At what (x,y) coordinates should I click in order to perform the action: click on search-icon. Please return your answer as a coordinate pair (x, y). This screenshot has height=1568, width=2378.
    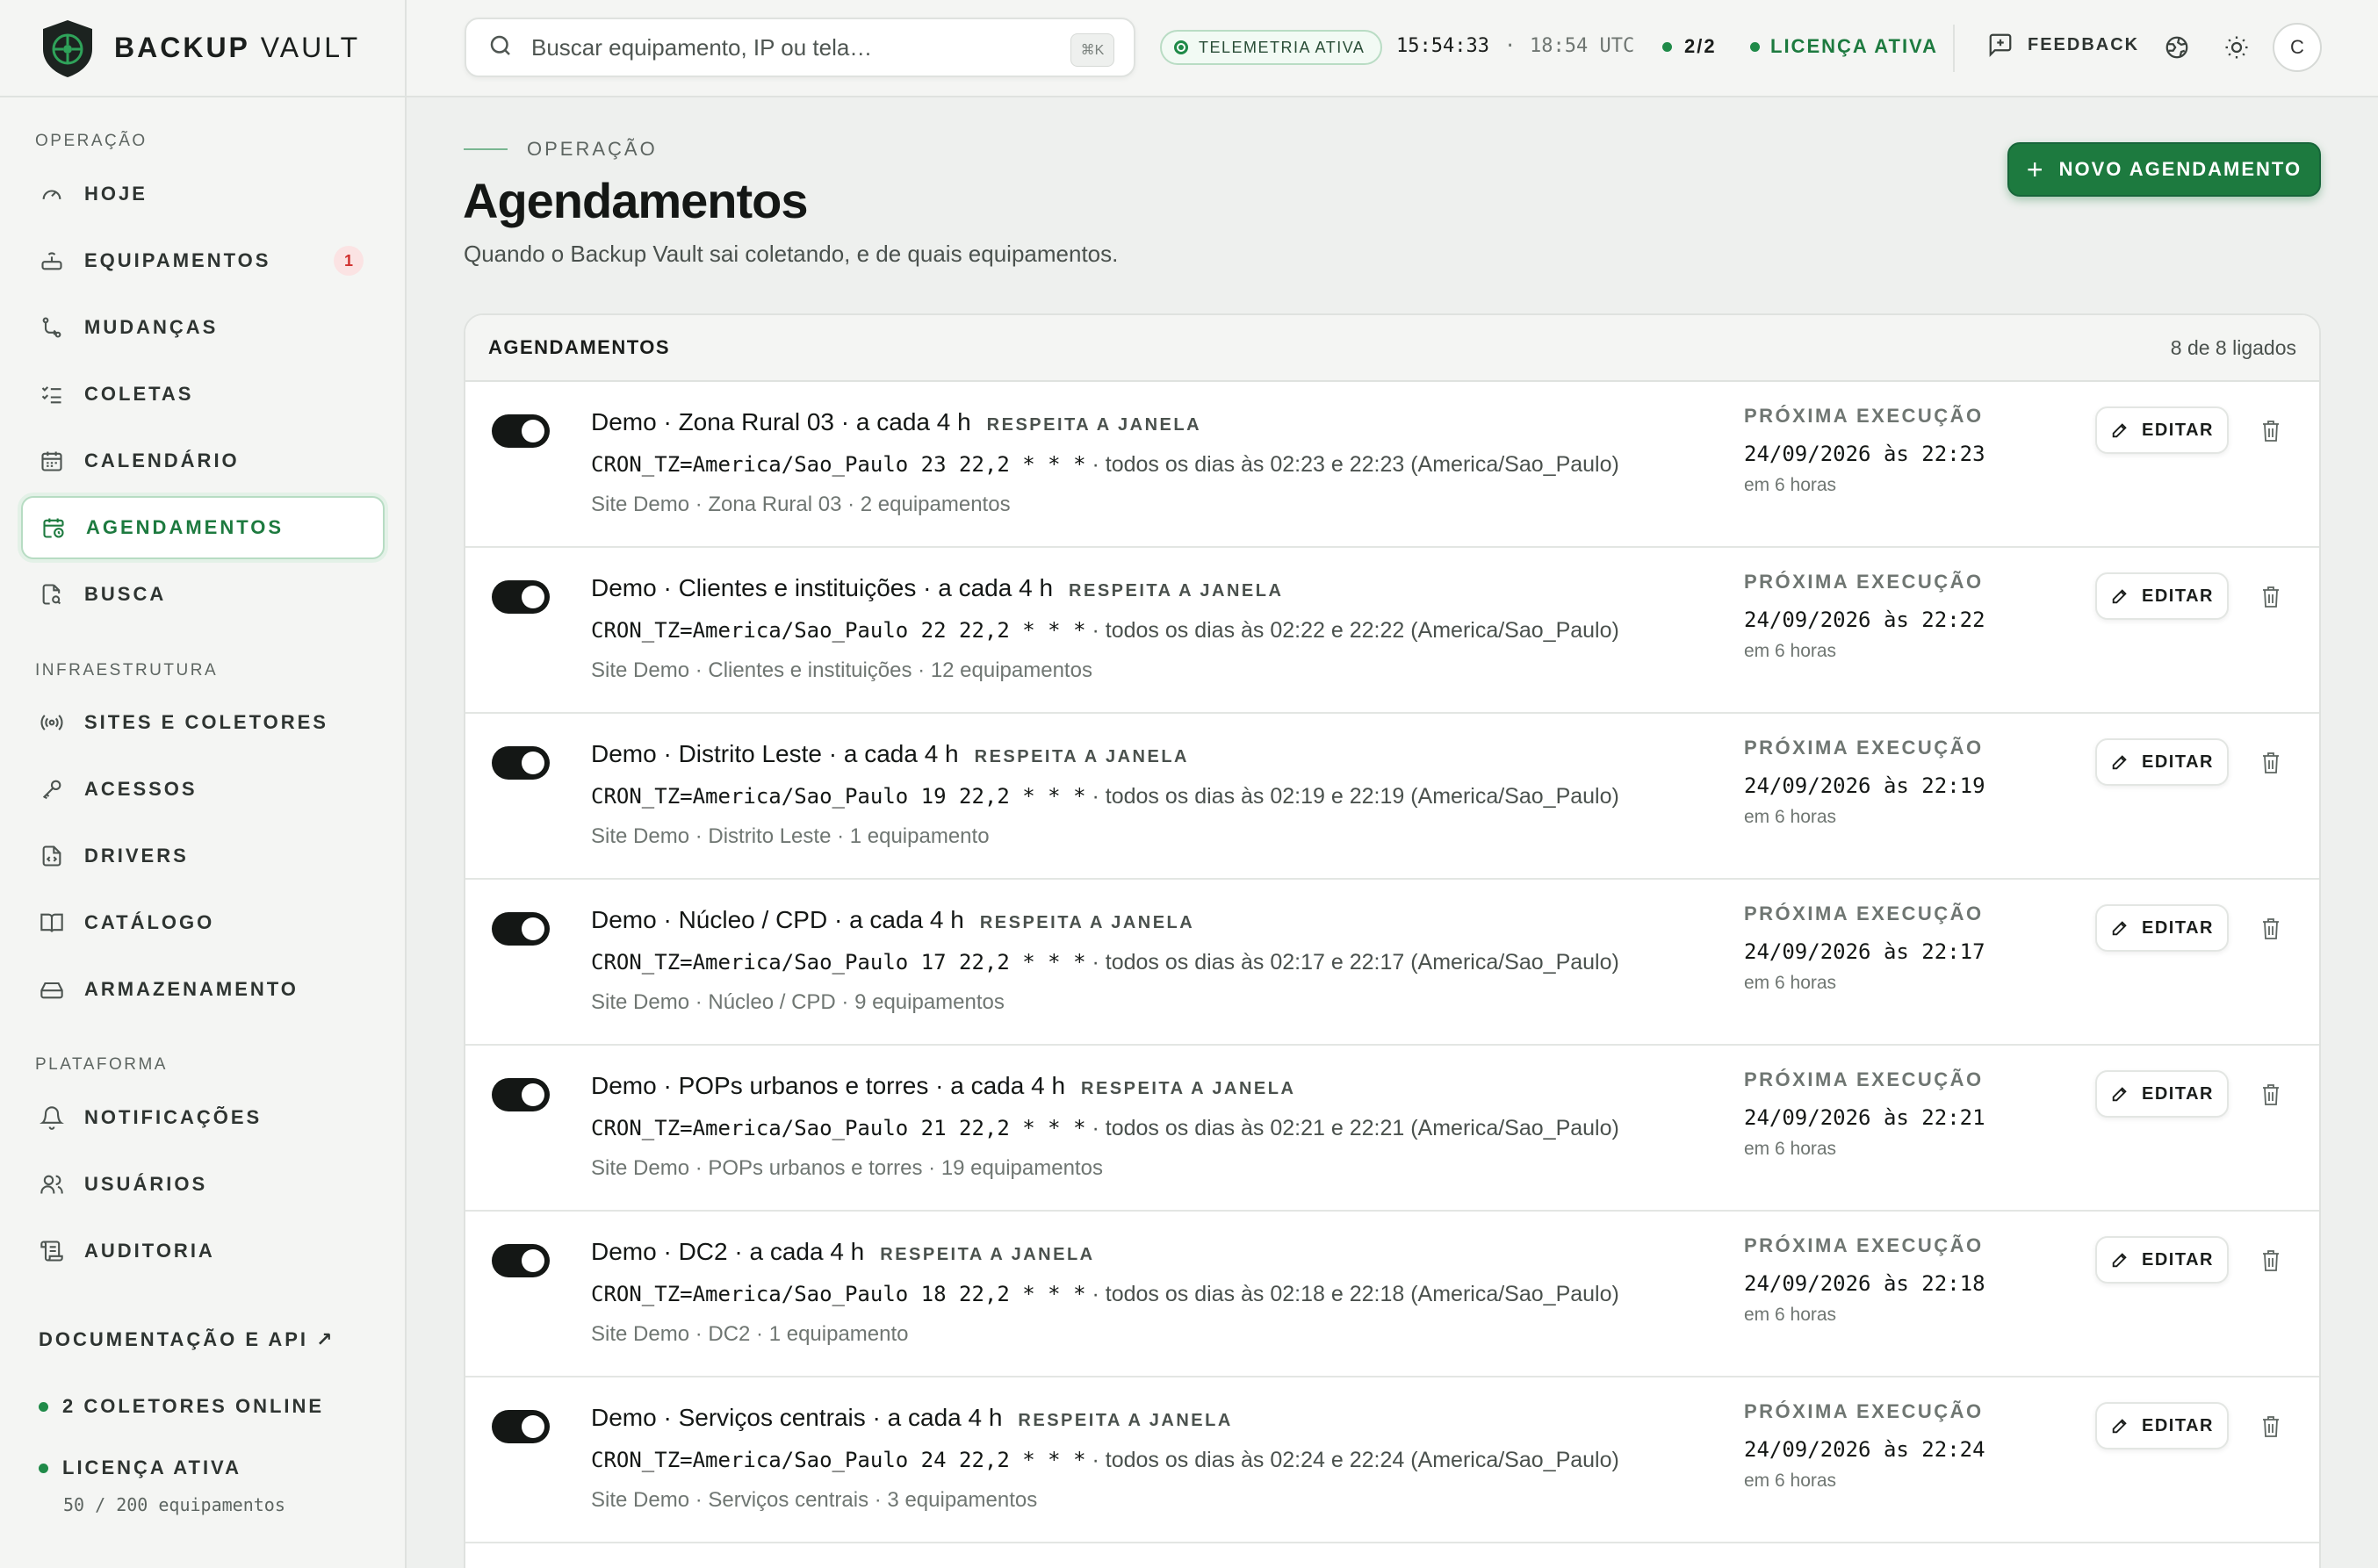
    Looking at the image, I should click on (501, 47).